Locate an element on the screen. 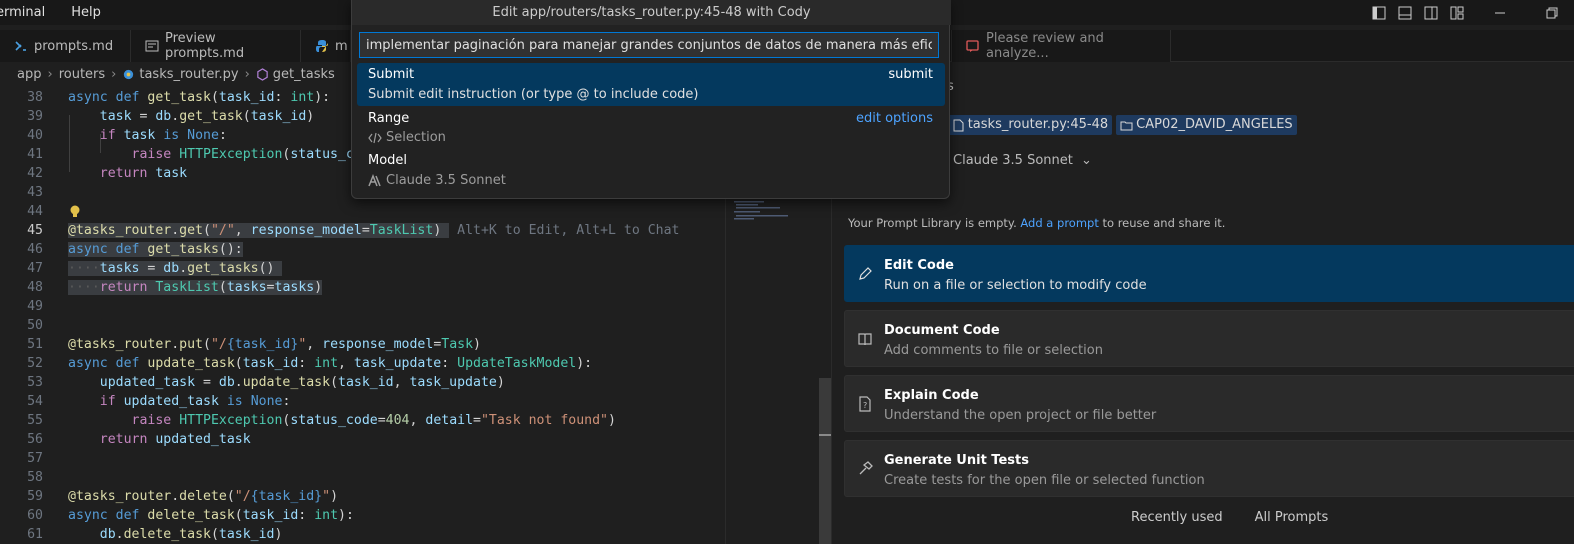 Image resolution: width=1574 pixels, height=544 pixels. breadcrumb-file: tasks_router.py is located at coordinates (188, 74).